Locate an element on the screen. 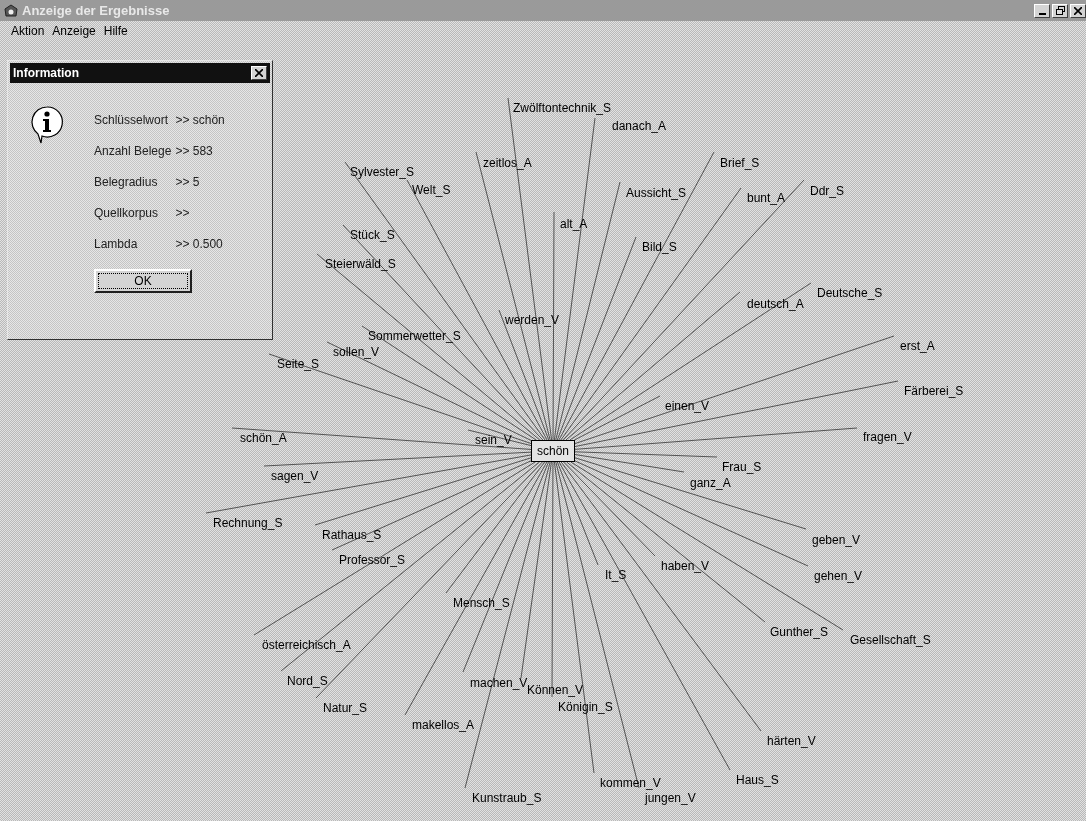 The width and height of the screenshot is (1086, 821). node-label: machen_V is located at coordinates (499, 683).